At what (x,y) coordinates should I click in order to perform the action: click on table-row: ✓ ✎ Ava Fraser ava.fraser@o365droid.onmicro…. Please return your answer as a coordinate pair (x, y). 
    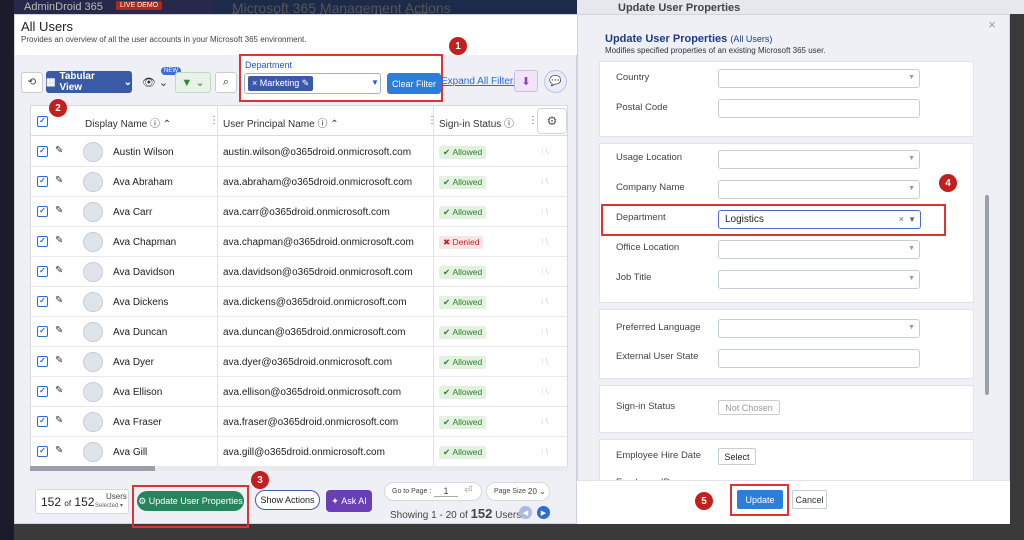
    Looking at the image, I should click on (299, 422).